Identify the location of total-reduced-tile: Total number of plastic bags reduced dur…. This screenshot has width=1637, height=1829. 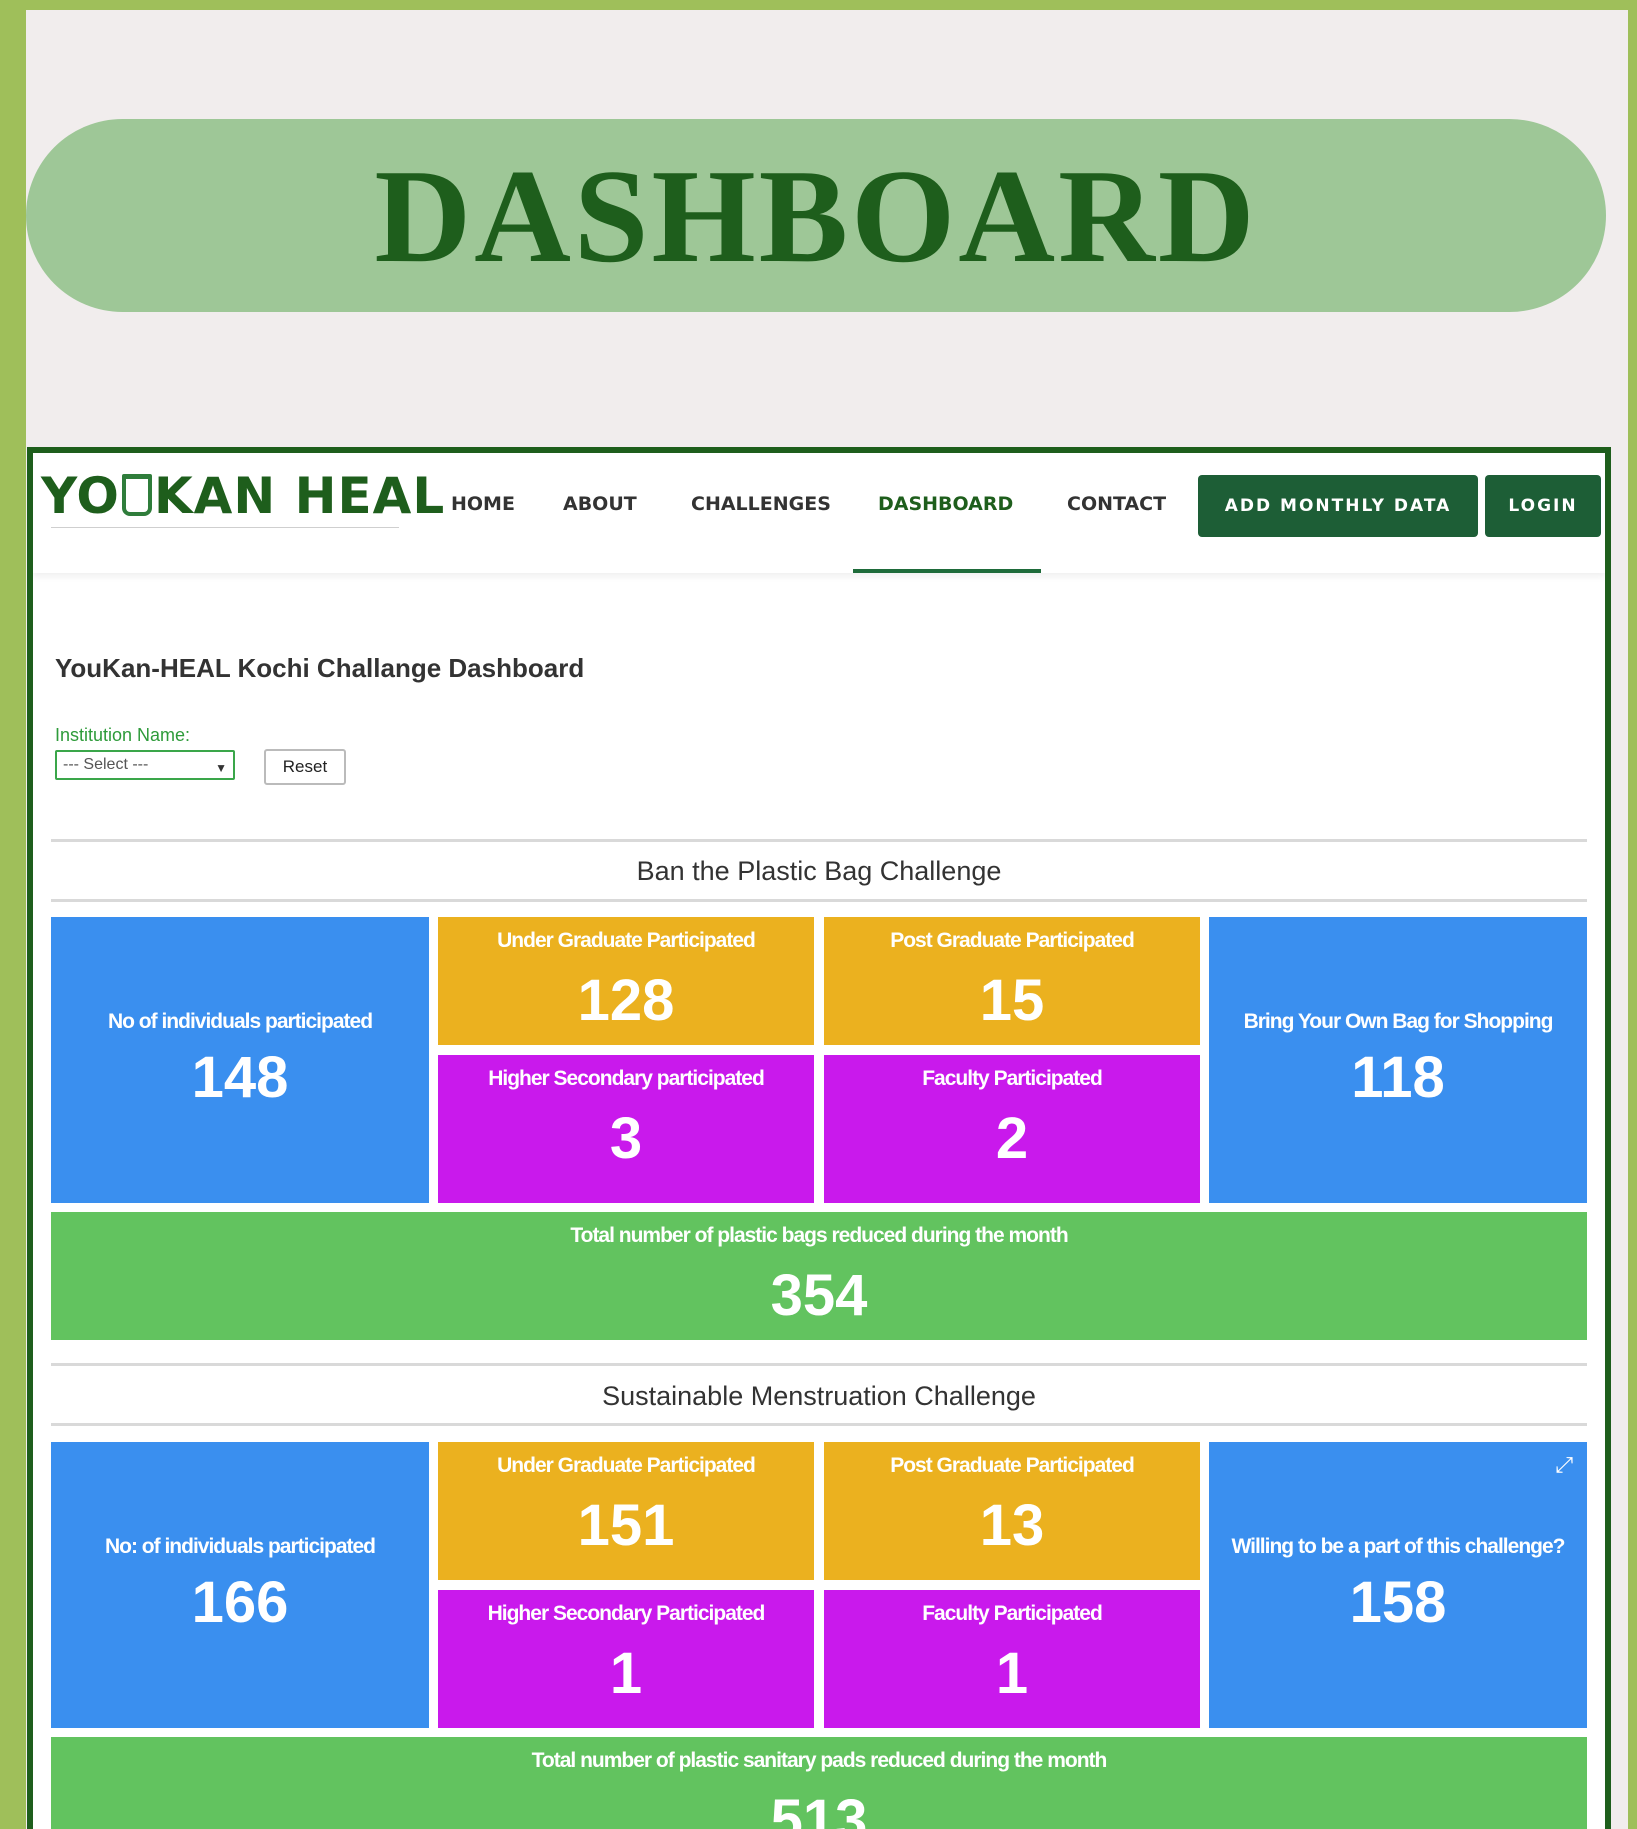
(819, 1276).